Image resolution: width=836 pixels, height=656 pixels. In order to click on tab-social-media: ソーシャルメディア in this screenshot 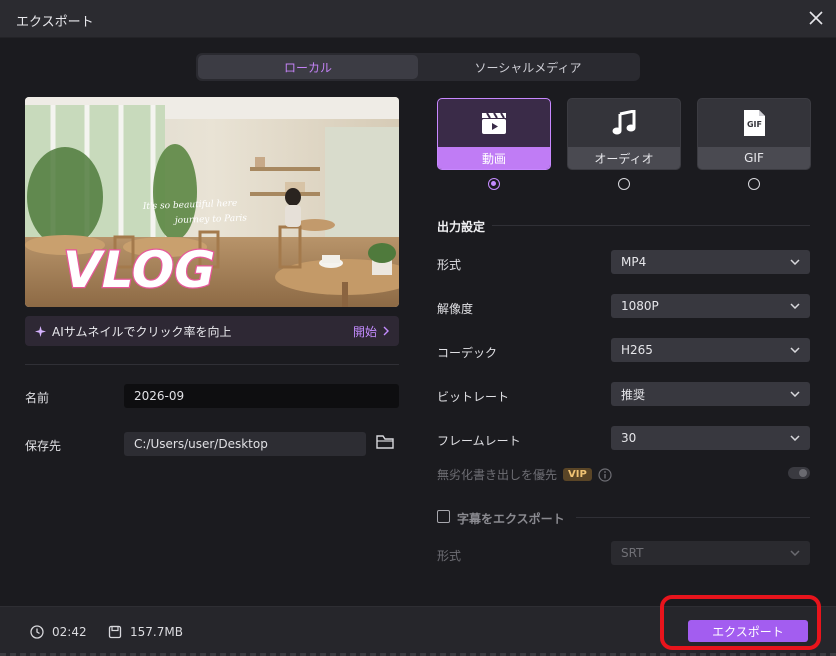, I will do `click(528, 67)`.